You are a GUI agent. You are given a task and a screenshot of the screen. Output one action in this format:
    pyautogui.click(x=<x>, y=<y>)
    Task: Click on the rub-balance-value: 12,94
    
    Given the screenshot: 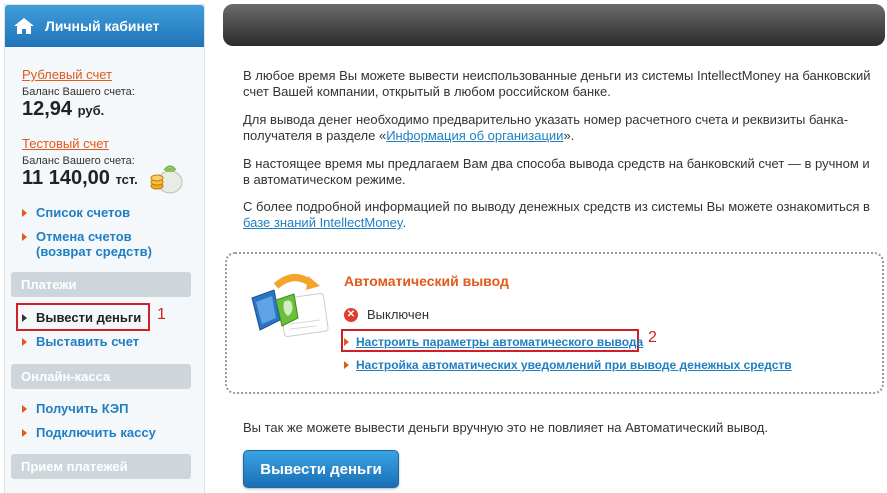 What is the action you would take?
    pyautogui.click(x=47, y=109)
    